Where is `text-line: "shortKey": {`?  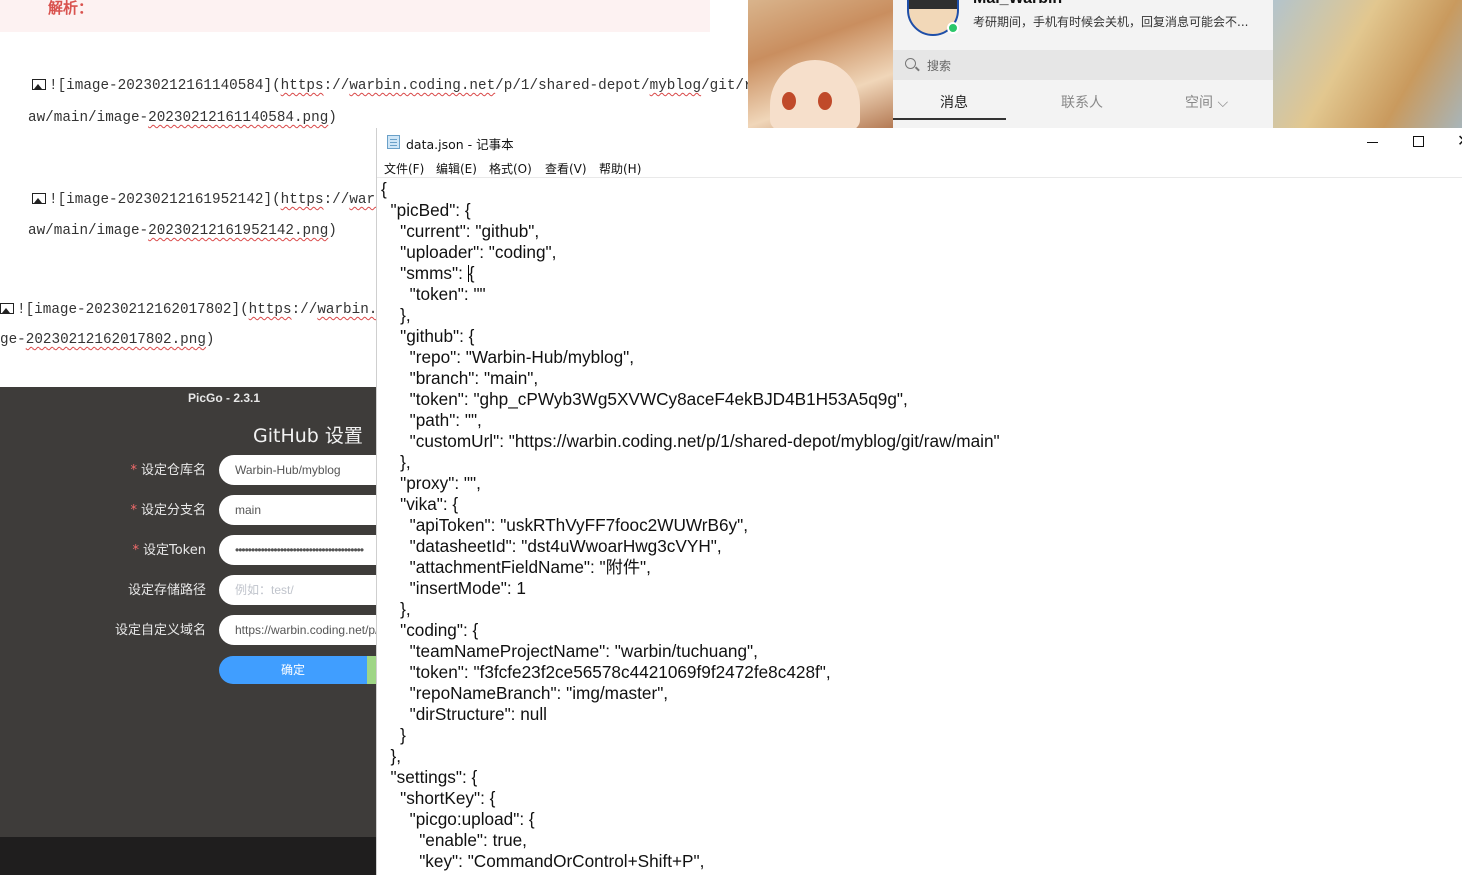
text-line: "shortKey": { is located at coordinates (438, 798).